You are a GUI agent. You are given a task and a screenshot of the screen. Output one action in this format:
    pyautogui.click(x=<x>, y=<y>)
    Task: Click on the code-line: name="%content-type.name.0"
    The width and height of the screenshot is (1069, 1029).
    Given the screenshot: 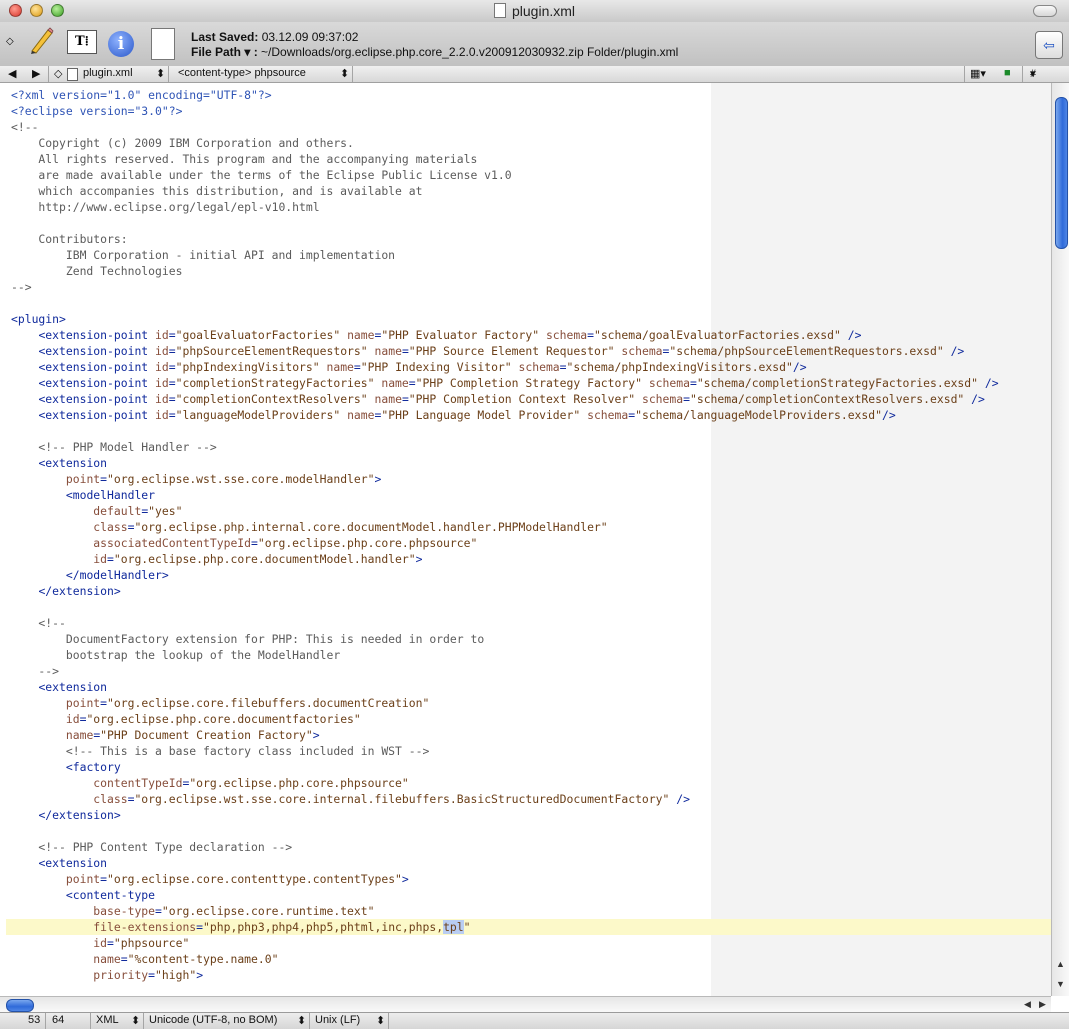 What is the action you would take?
    pyautogui.click(x=144, y=959)
    